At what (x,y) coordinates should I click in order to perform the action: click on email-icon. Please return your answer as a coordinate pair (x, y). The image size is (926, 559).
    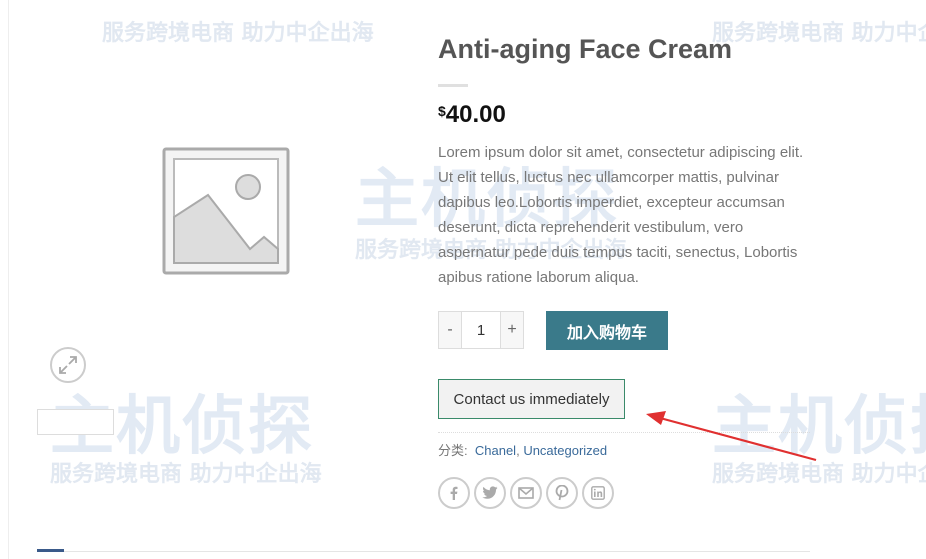
    Looking at the image, I should click on (526, 493).